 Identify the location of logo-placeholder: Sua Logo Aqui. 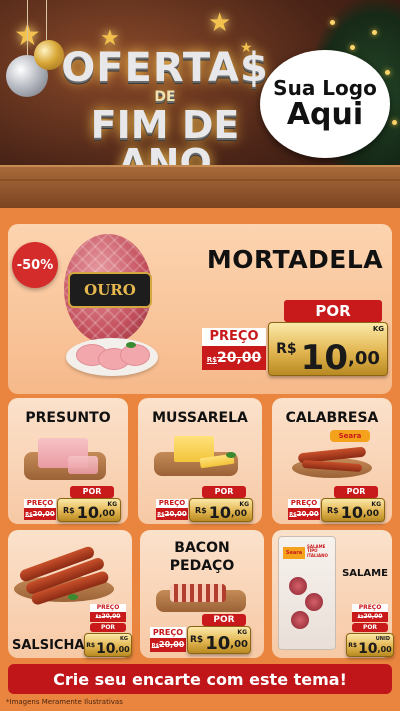
(325, 104).